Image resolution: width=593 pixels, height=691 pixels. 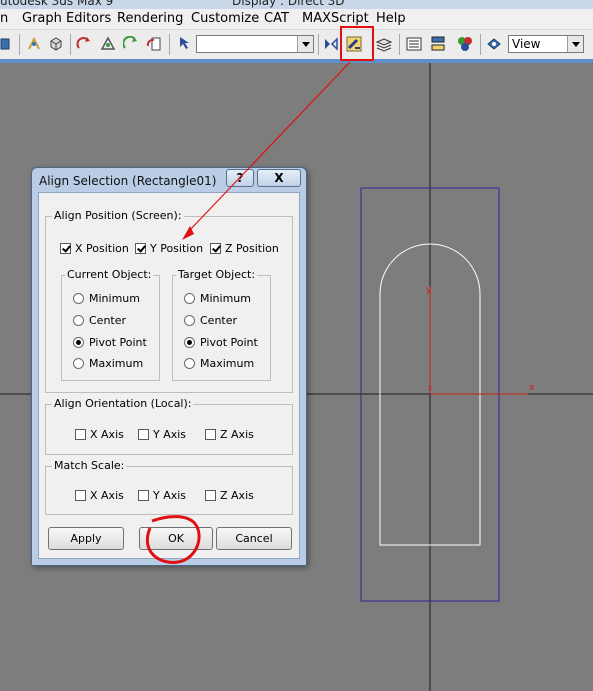 What do you see at coordinates (173, 539) in the screenshot?
I see `ok-button-highlight-circle` at bounding box center [173, 539].